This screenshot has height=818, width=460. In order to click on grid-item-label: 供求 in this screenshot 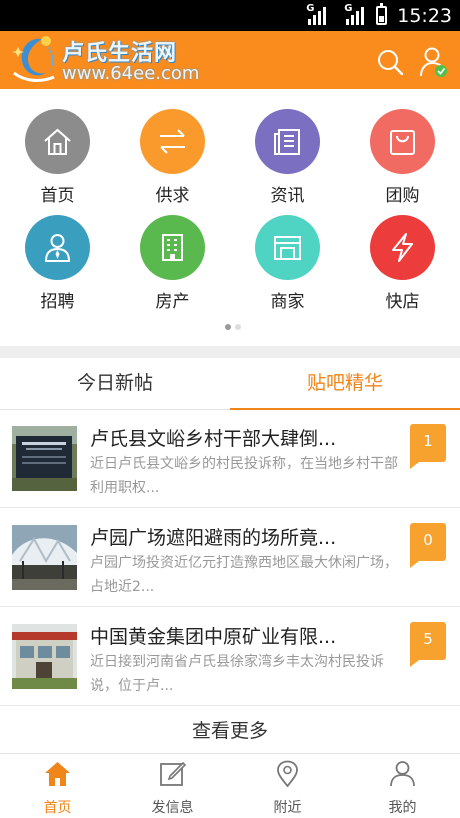, I will do `click(172, 196)`.